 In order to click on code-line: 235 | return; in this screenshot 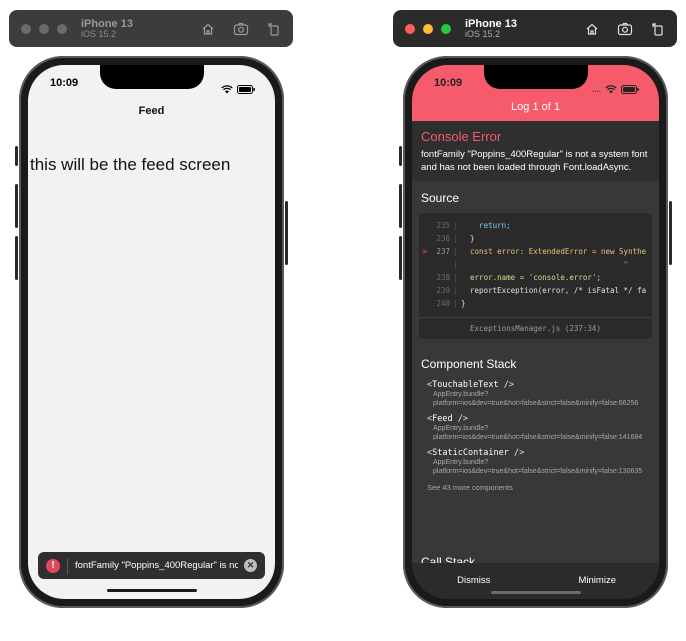, I will do `click(473, 225)`.